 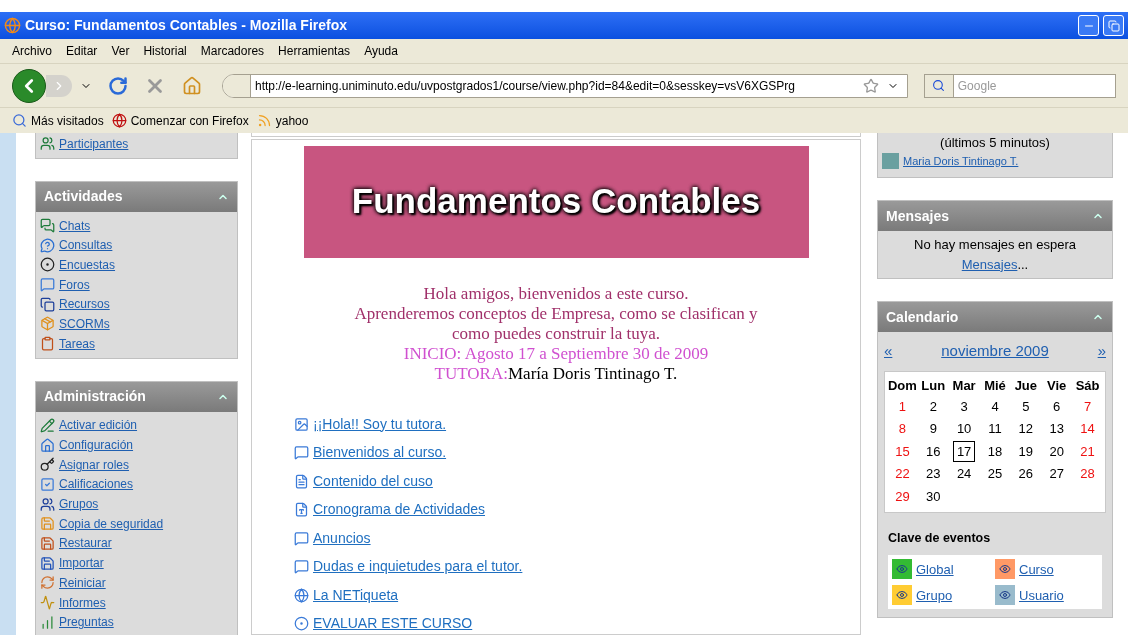 I want to click on menu-item: Marcadores, so click(x=232, y=51).